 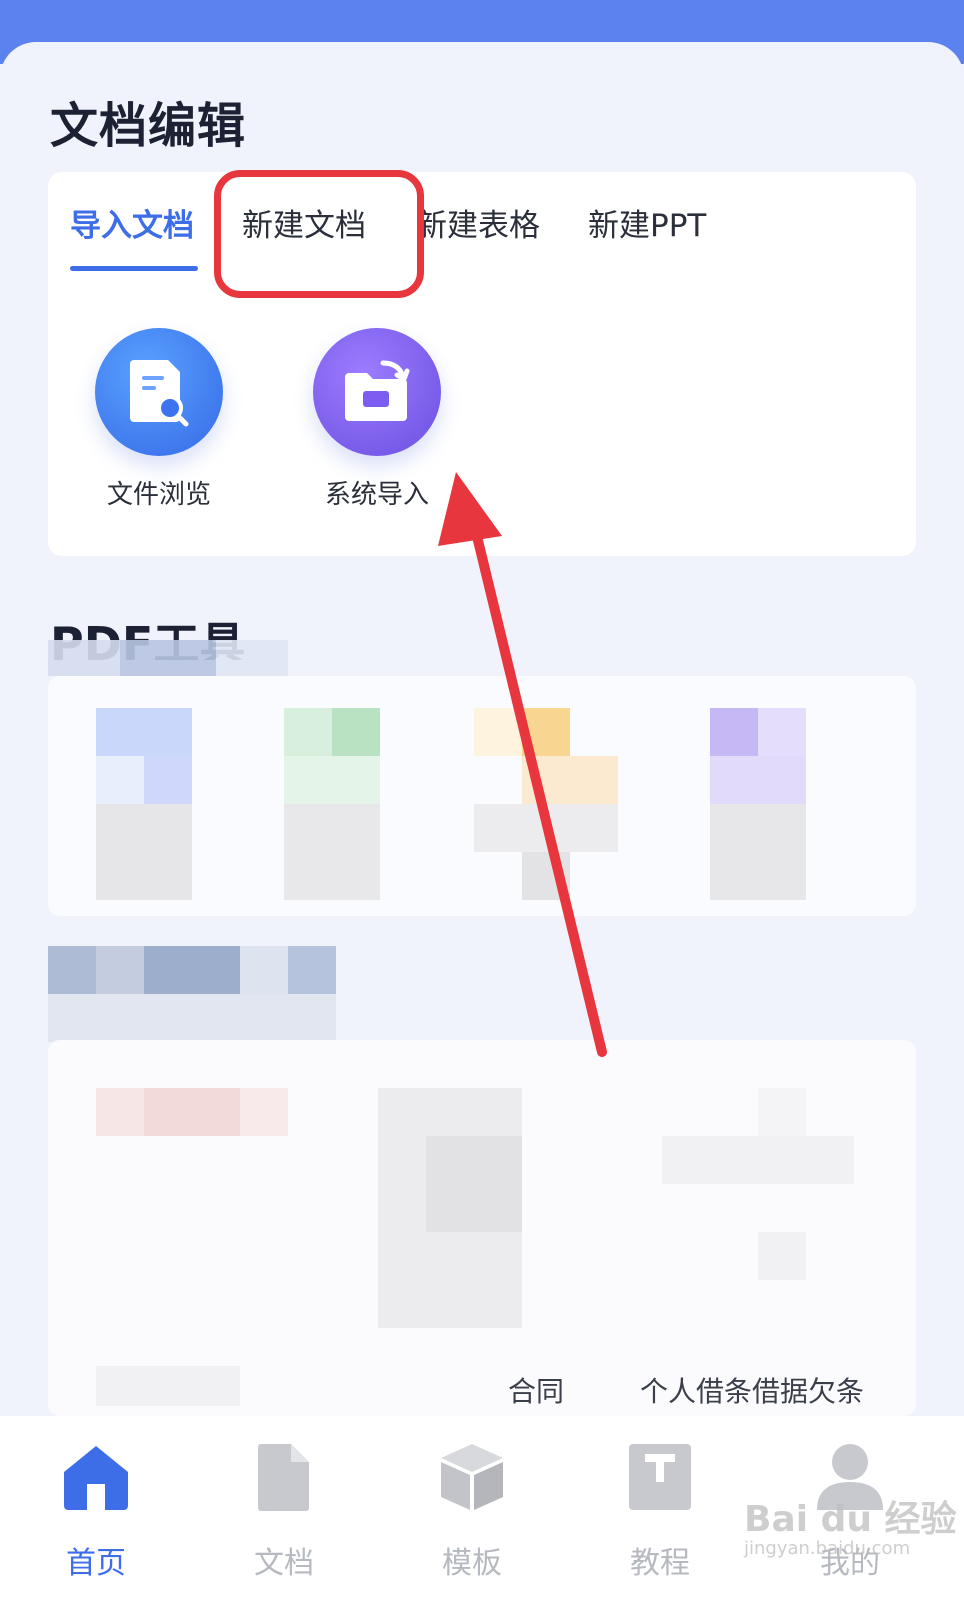 What do you see at coordinates (96, 1478) in the screenshot?
I see `home-icon` at bounding box center [96, 1478].